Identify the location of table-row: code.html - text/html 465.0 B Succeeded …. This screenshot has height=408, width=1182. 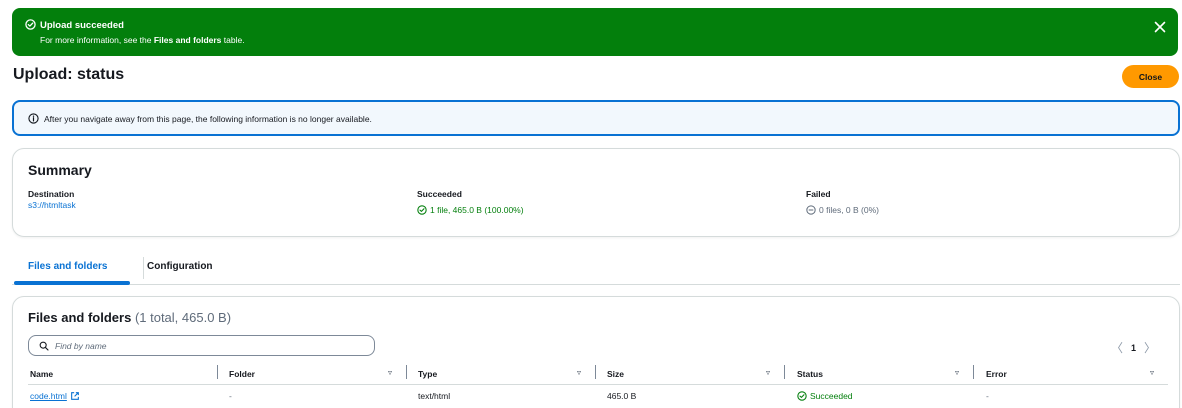
(598, 395).